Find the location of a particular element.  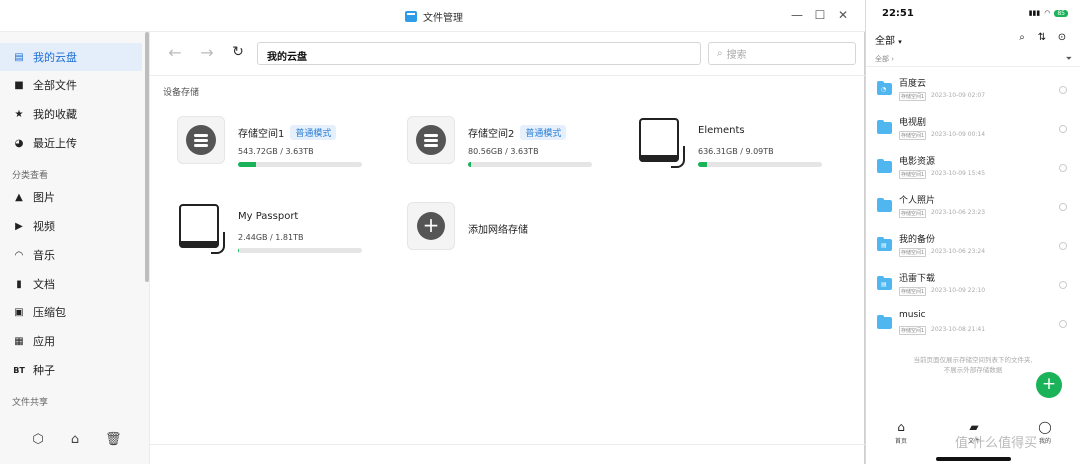

chevron-right-icon: › is located at coordinates (893, 59).